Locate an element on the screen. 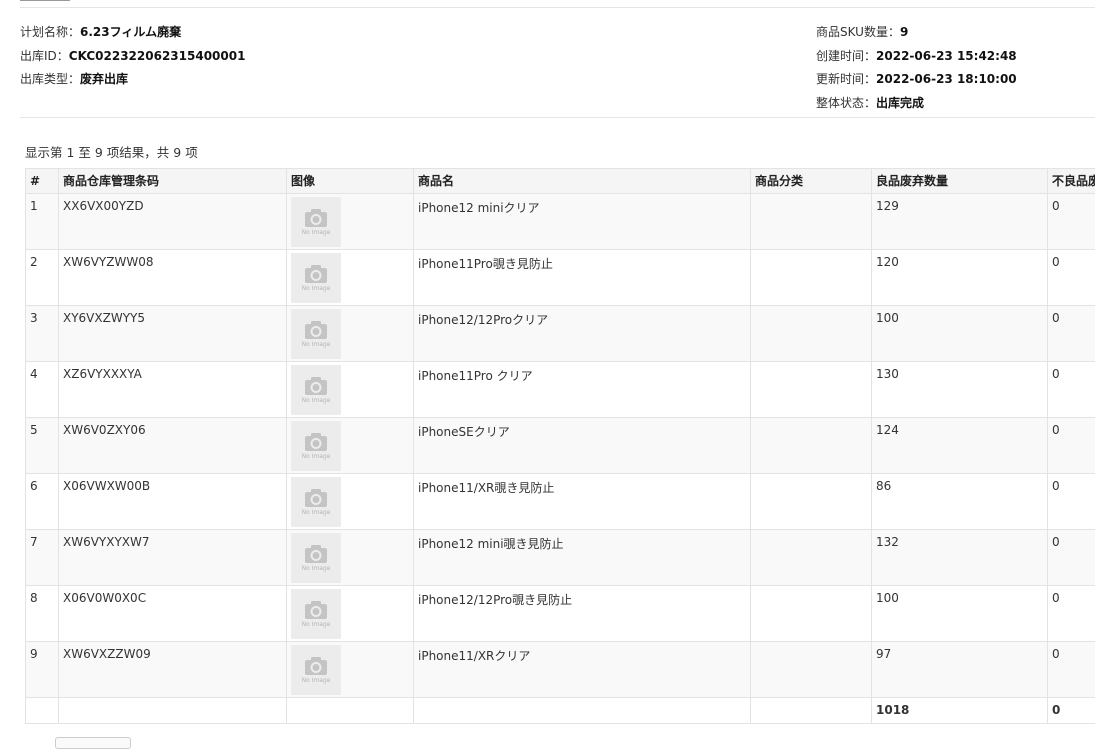 Image resolution: width=1095 pixels, height=749 pixels. cell-index: 1 is located at coordinates (42, 222).